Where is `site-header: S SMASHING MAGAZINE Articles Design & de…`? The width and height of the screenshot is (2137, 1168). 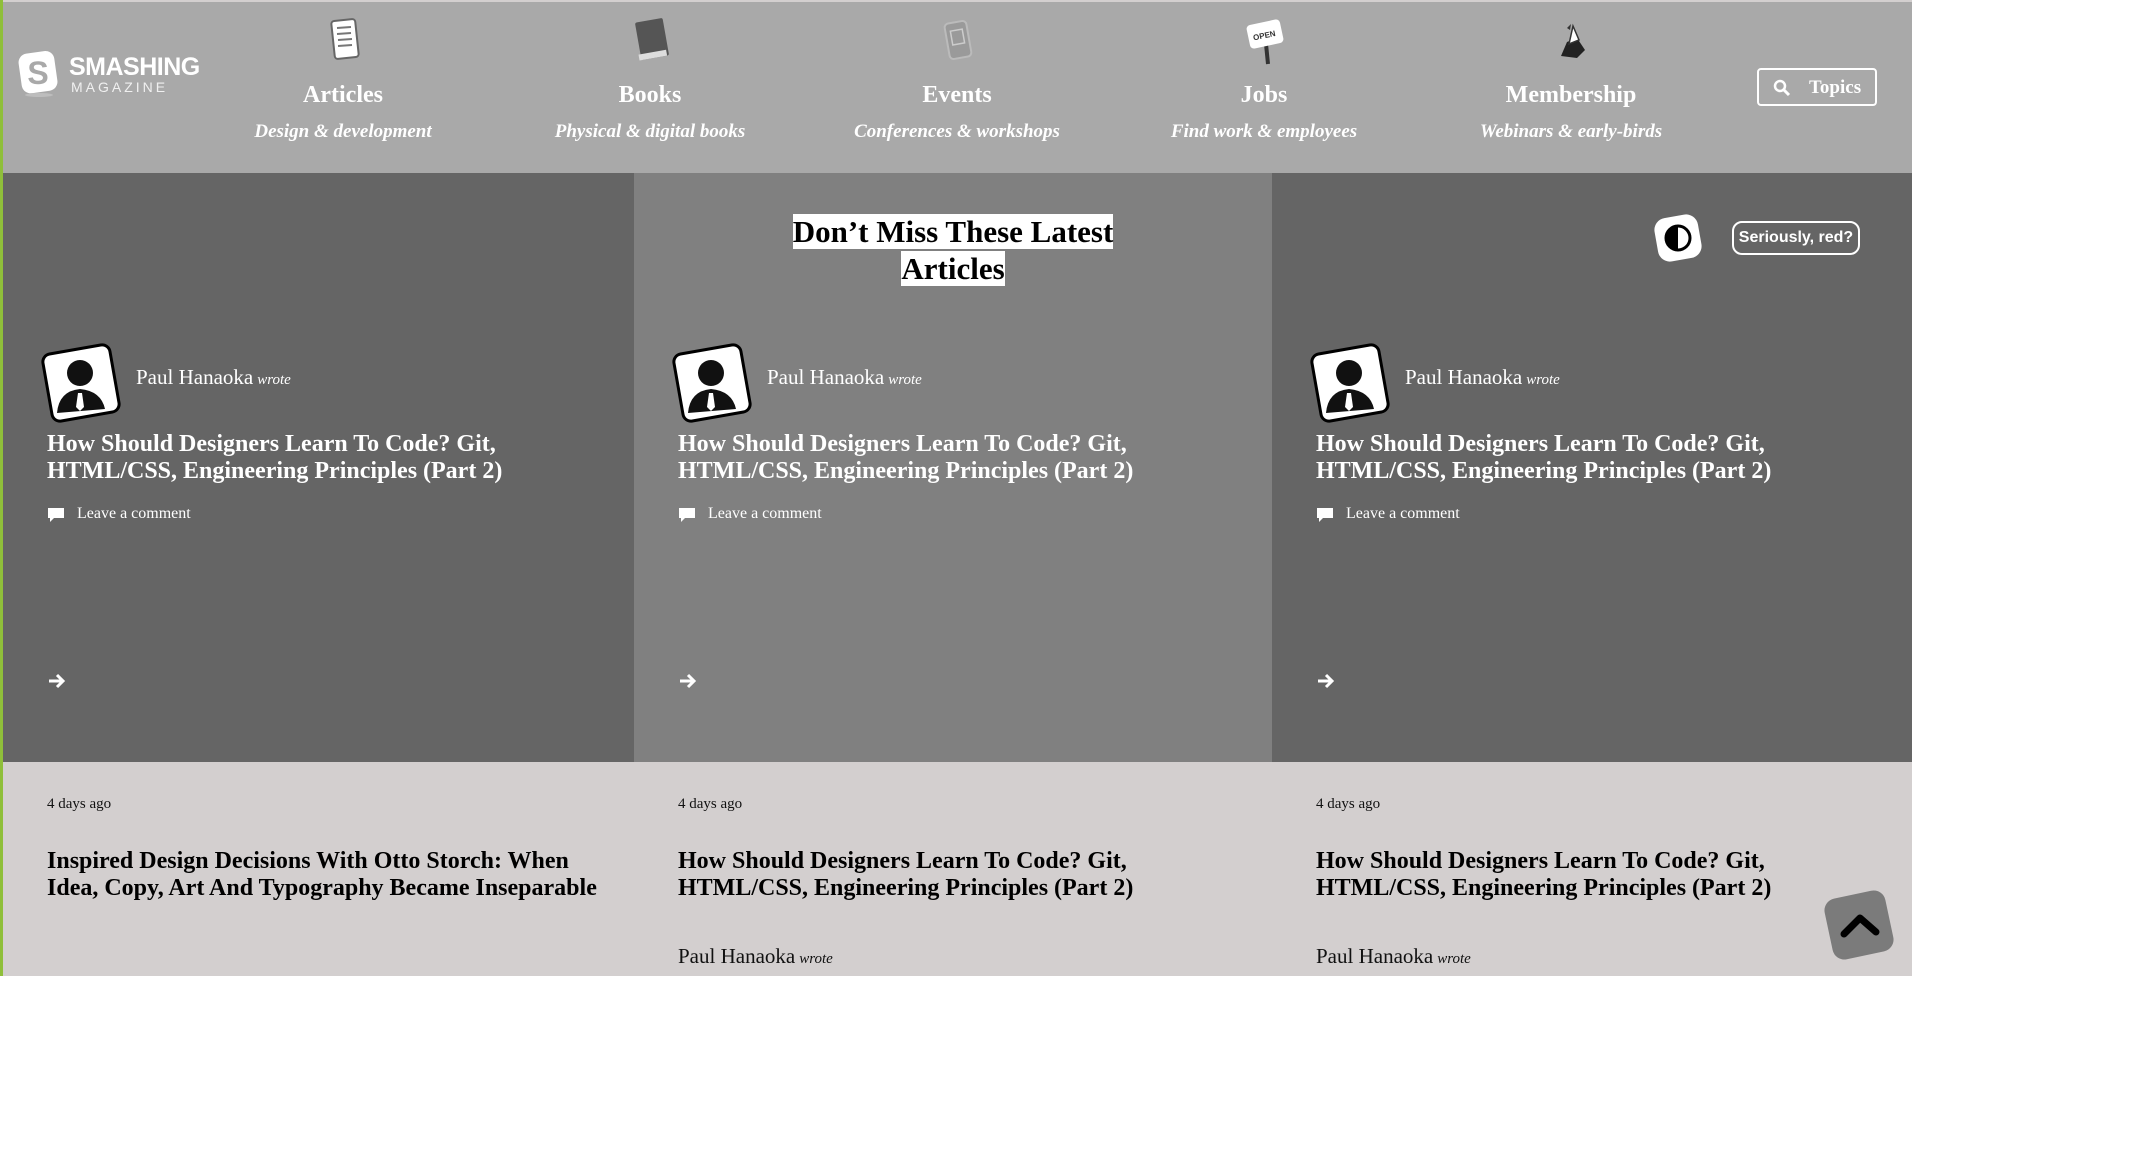 site-header: S SMASHING MAGAZINE Articles Design & de… is located at coordinates (957, 87).